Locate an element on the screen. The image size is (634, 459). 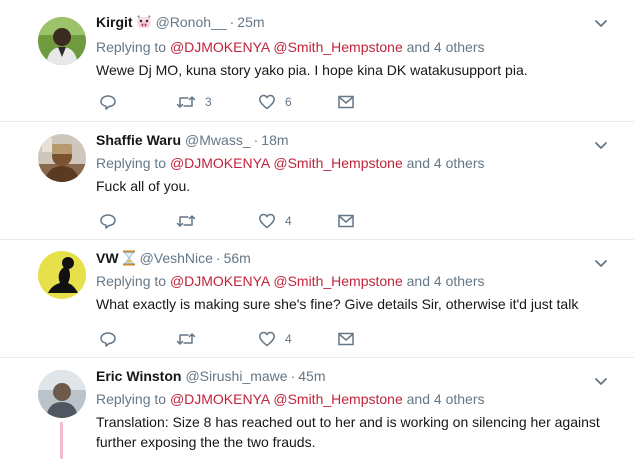
like-button: 6 is located at coordinates (275, 102).